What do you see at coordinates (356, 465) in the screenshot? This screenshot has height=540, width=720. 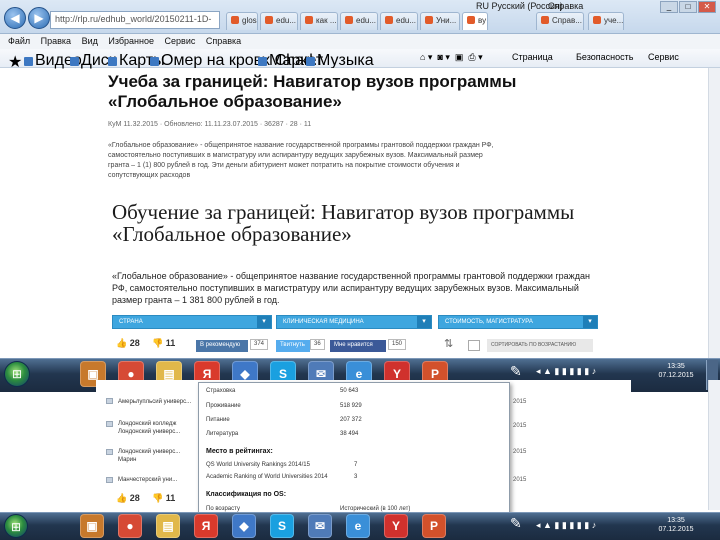 I see `rating-value: 7` at bounding box center [356, 465].